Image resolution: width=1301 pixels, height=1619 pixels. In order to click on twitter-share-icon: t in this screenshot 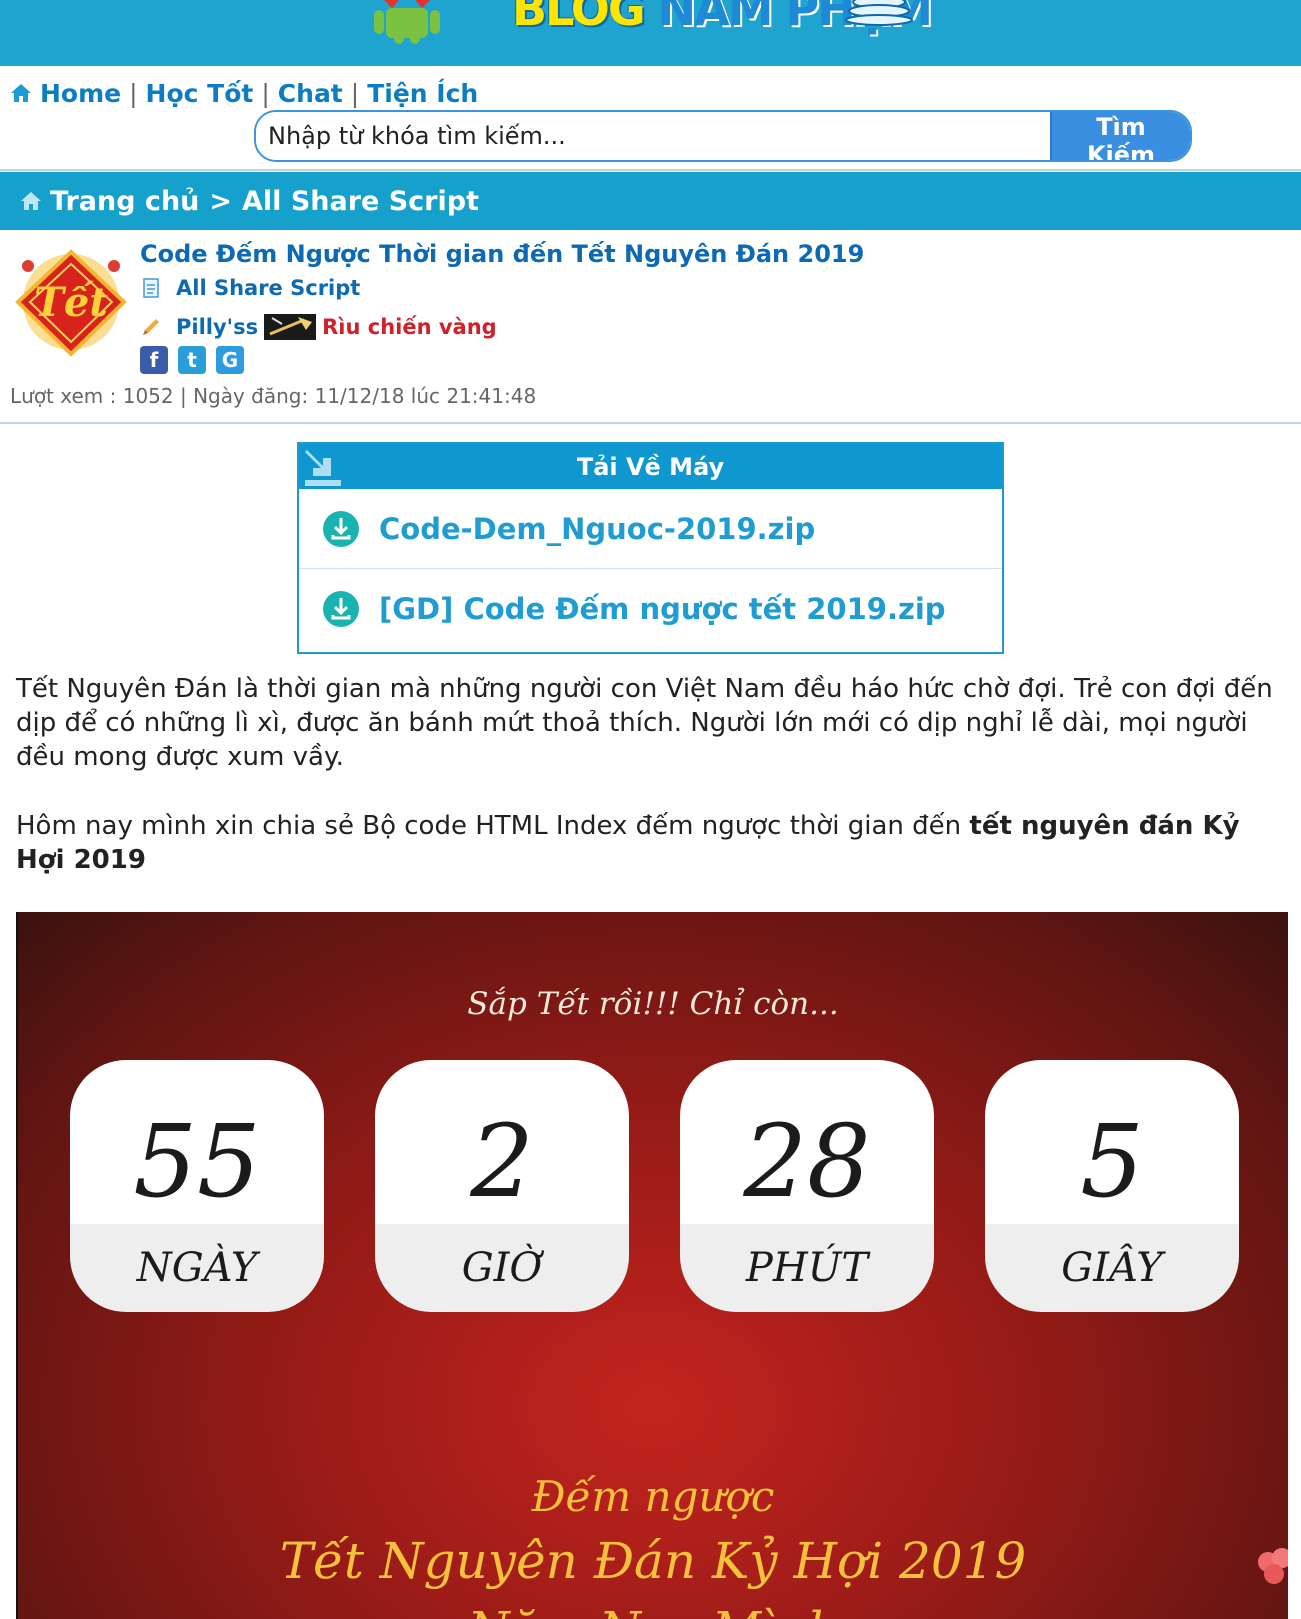, I will do `click(192, 360)`.